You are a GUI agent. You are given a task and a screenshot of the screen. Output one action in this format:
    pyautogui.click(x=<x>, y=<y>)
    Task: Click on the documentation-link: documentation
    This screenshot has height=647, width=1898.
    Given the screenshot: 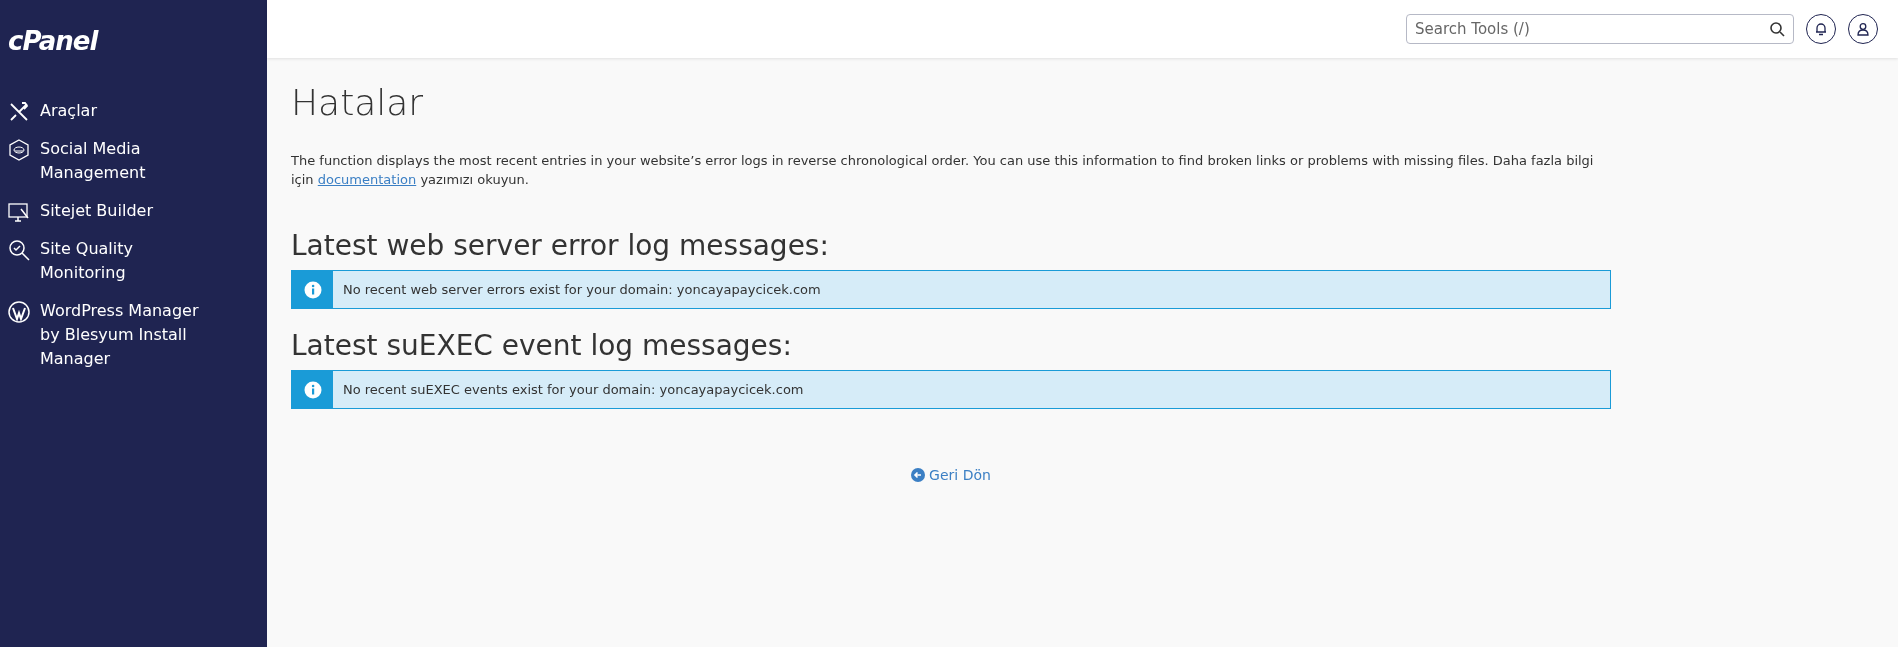 What is the action you would take?
    pyautogui.click(x=367, y=179)
    